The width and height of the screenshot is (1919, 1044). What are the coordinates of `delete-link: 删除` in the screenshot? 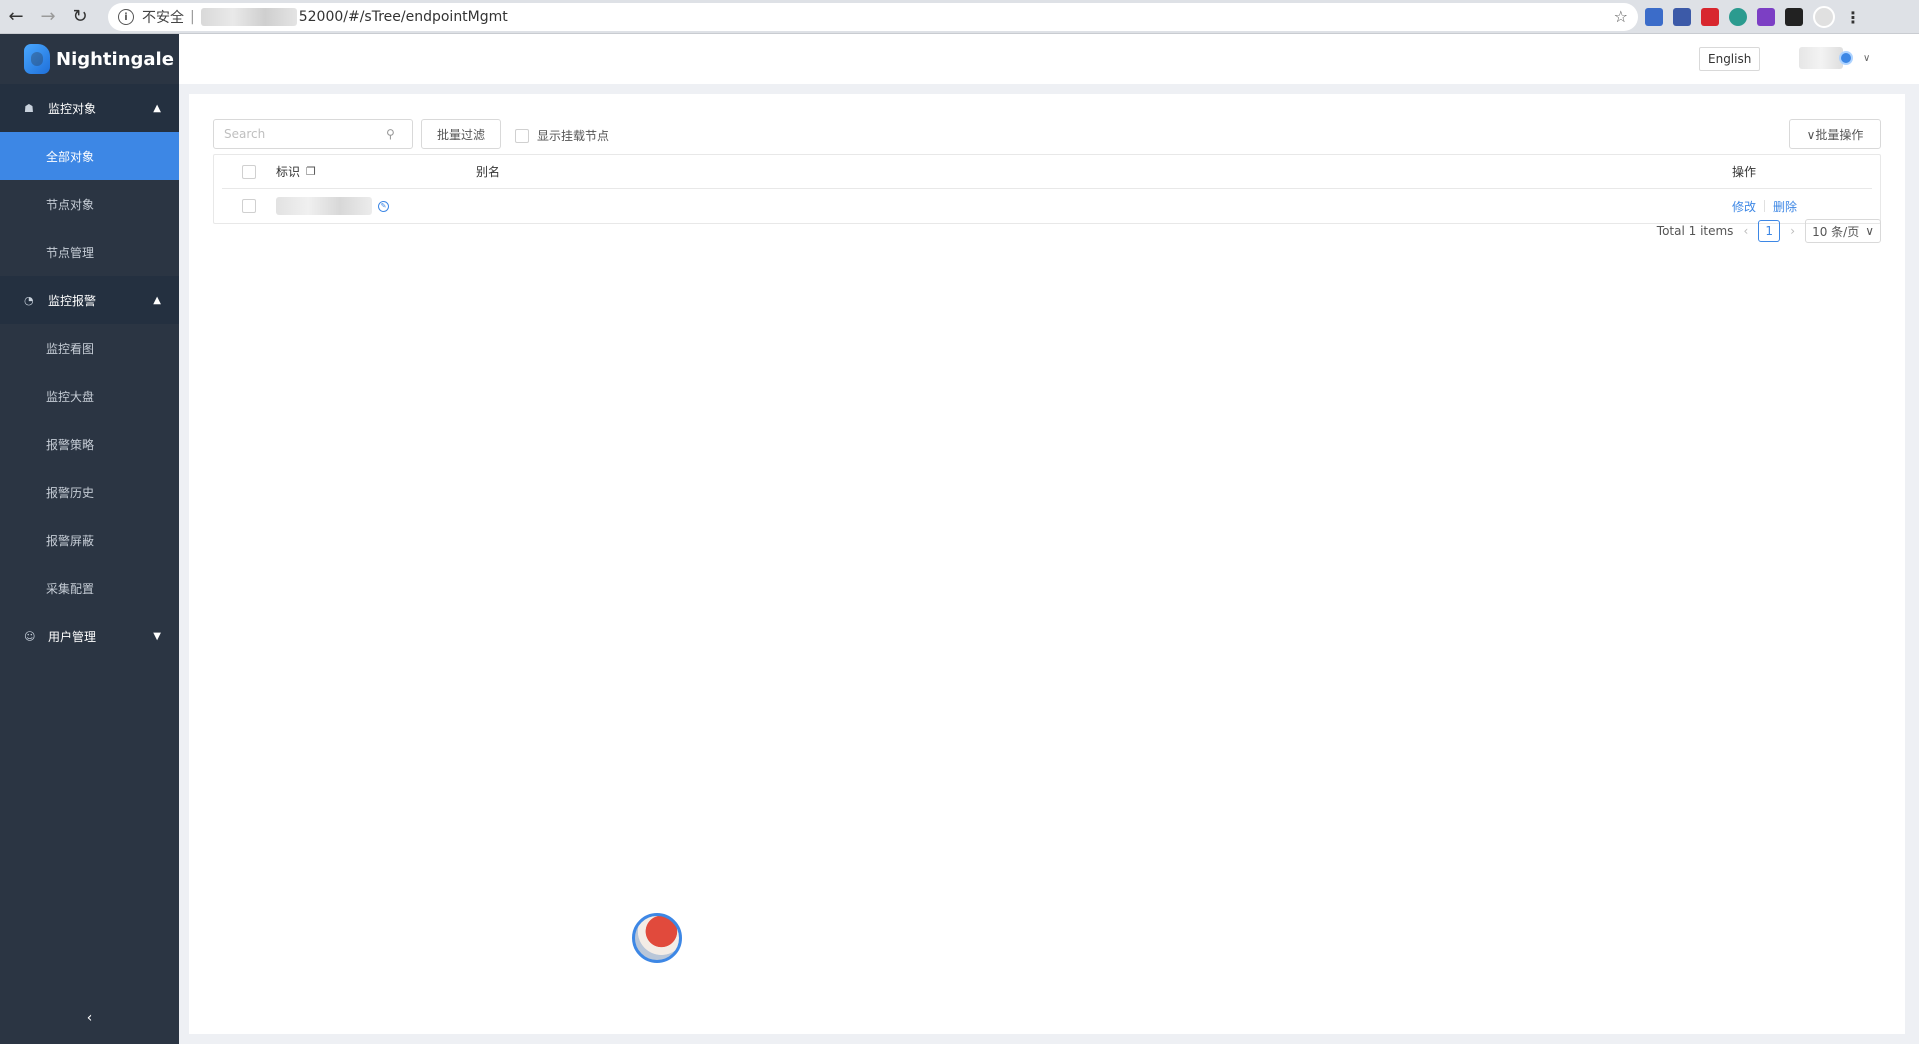 It's located at (1785, 206).